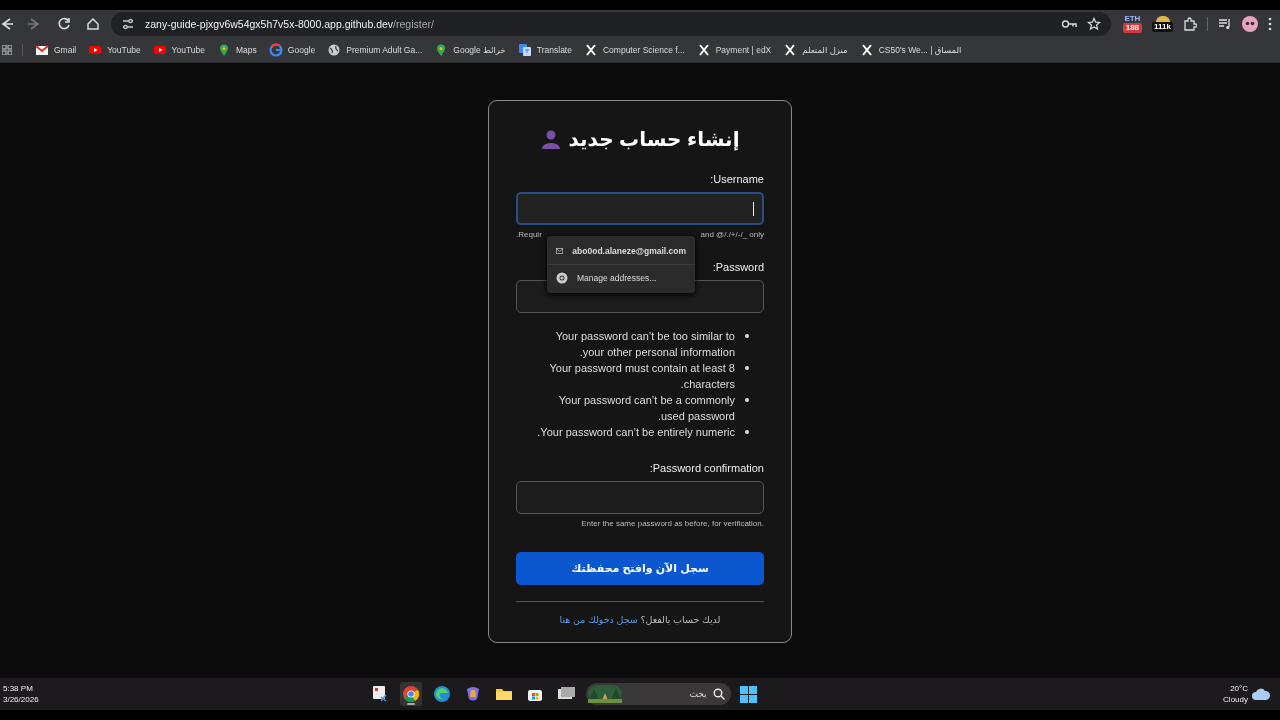 This screenshot has width=1280, height=720. I want to click on cloud-icon, so click(1261, 694).